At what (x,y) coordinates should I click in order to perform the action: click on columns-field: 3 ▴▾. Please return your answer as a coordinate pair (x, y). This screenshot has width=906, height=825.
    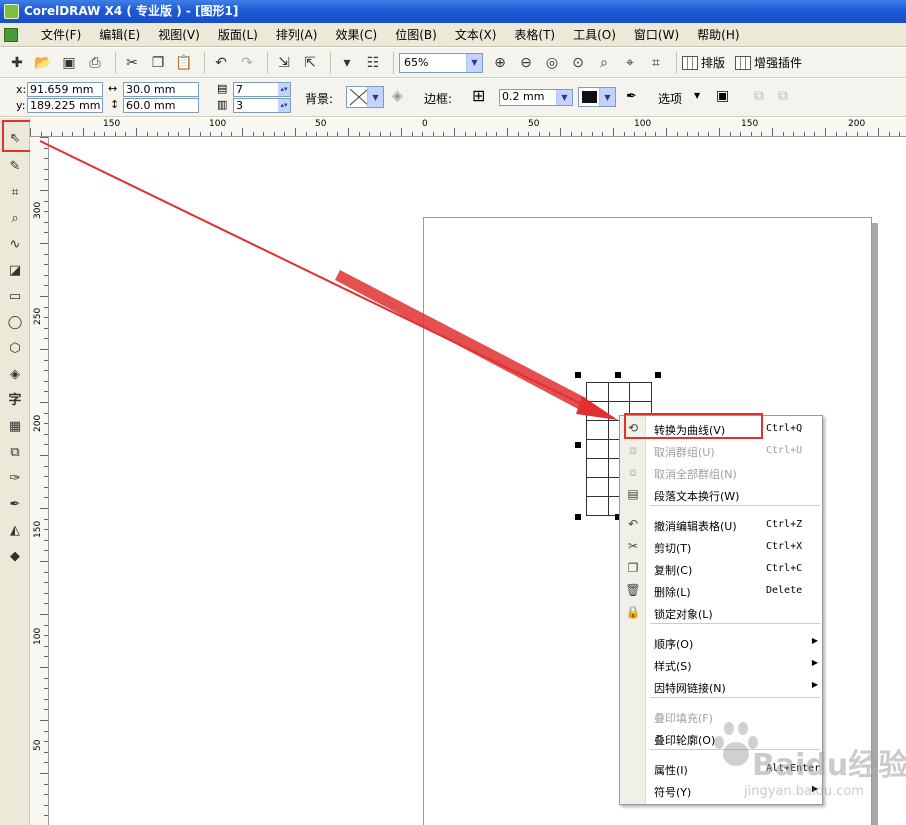
    Looking at the image, I should click on (262, 105).